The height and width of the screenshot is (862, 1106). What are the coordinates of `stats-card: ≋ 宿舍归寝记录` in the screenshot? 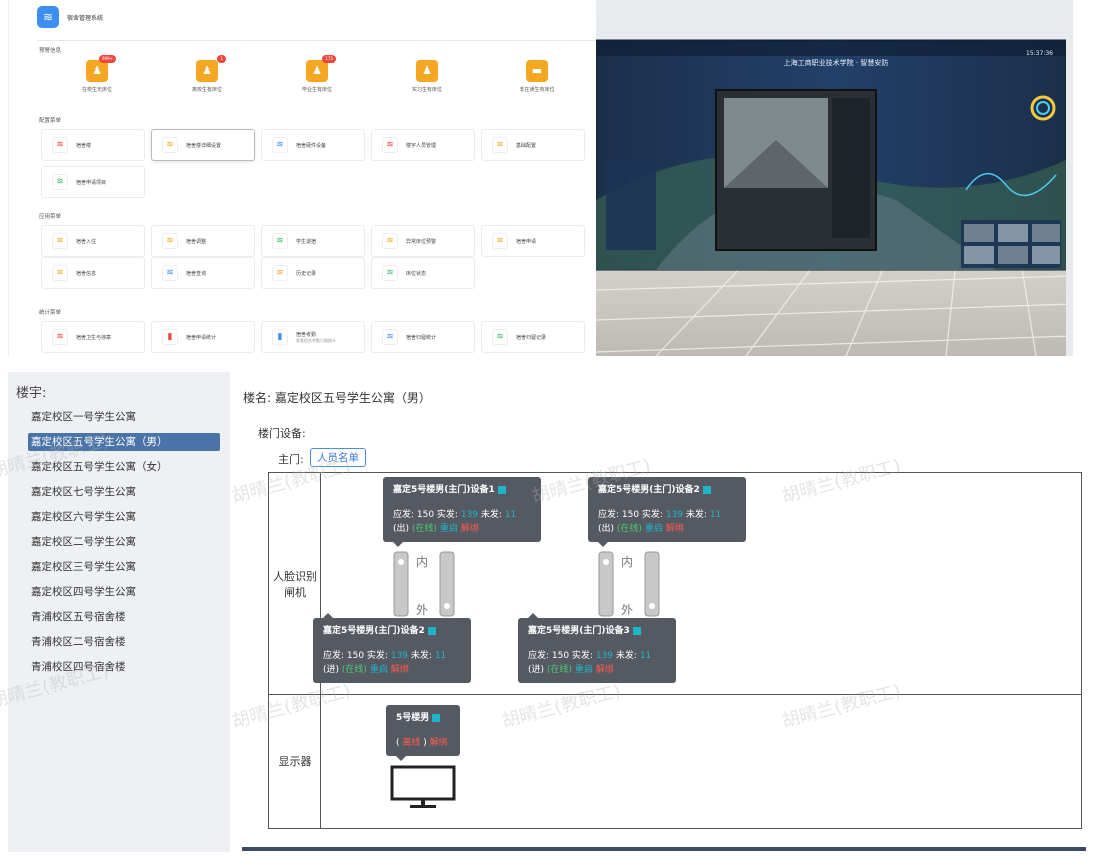 It's located at (533, 337).